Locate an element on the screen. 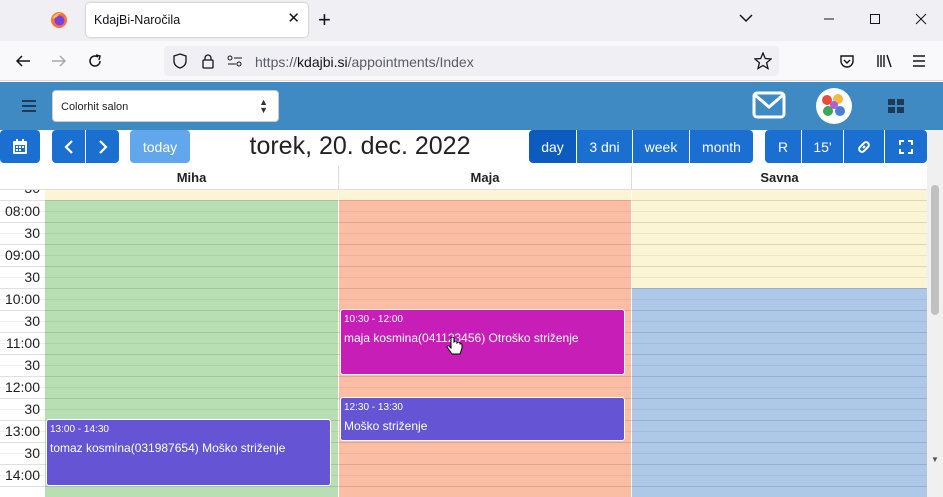 The width and height of the screenshot is (943, 497). bookmark-star-icon is located at coordinates (763, 63).